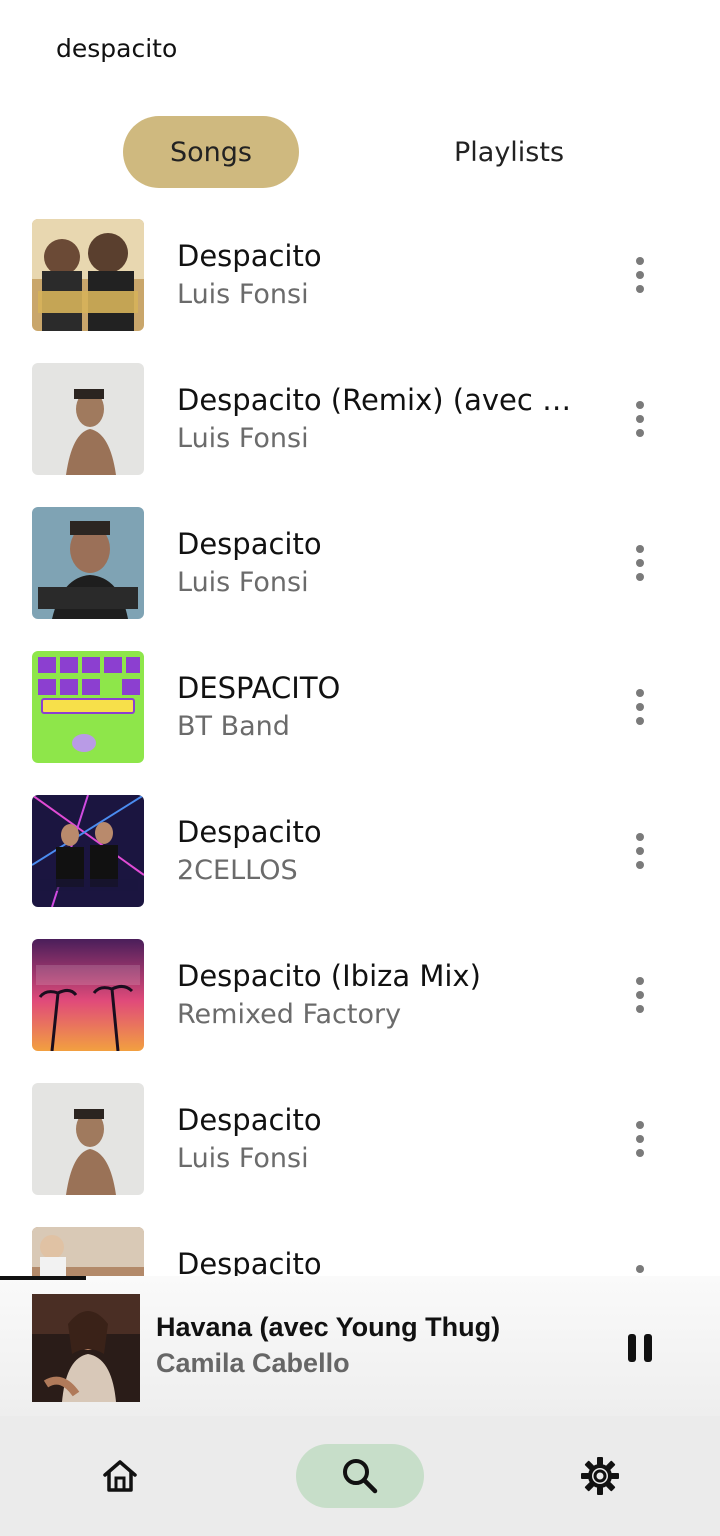 This screenshot has height=1536, width=720. Describe the element at coordinates (360, 995) in the screenshot. I see `song-row: Despacito (Ibiza Mix) Remixed Factory` at that location.